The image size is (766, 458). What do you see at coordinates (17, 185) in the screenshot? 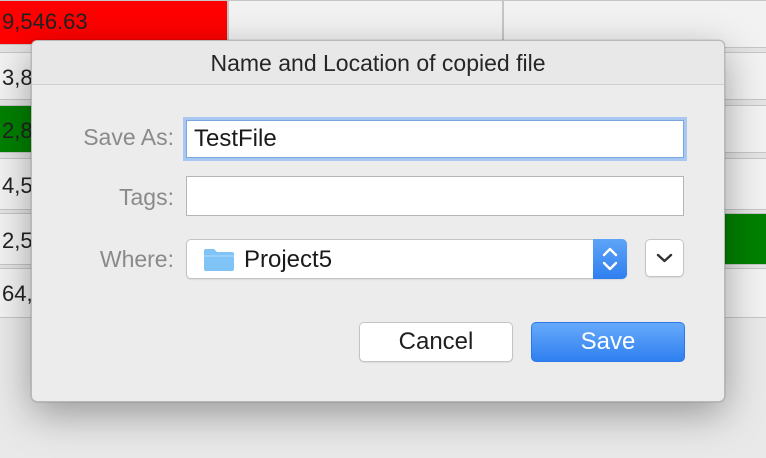
I see `cell-value: 4,5` at bounding box center [17, 185].